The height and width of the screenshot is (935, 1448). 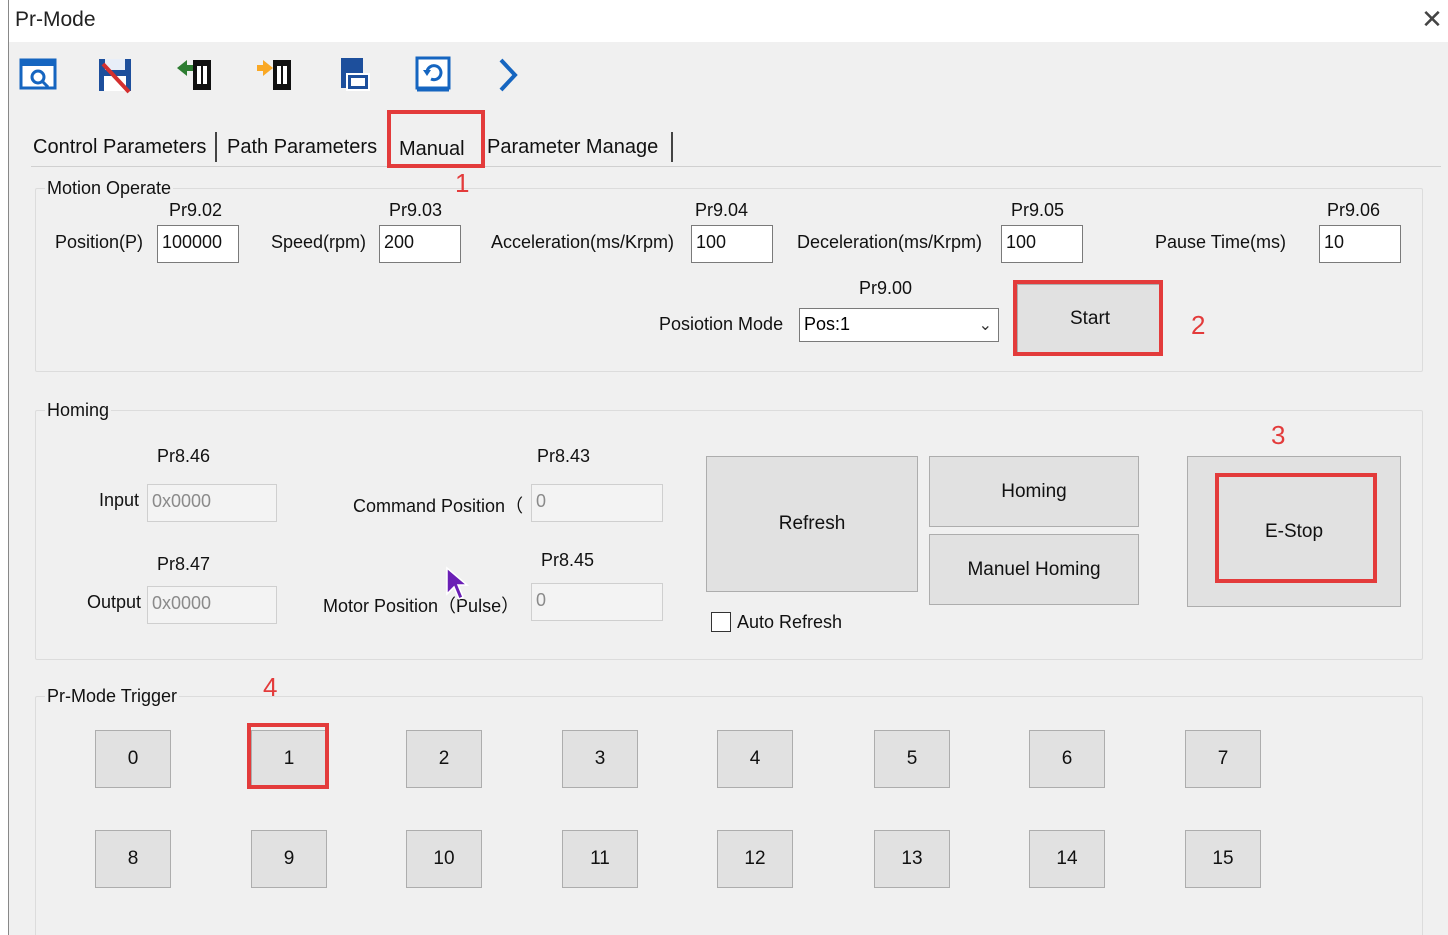 What do you see at coordinates (275, 75) in the screenshot?
I see `download-icon` at bounding box center [275, 75].